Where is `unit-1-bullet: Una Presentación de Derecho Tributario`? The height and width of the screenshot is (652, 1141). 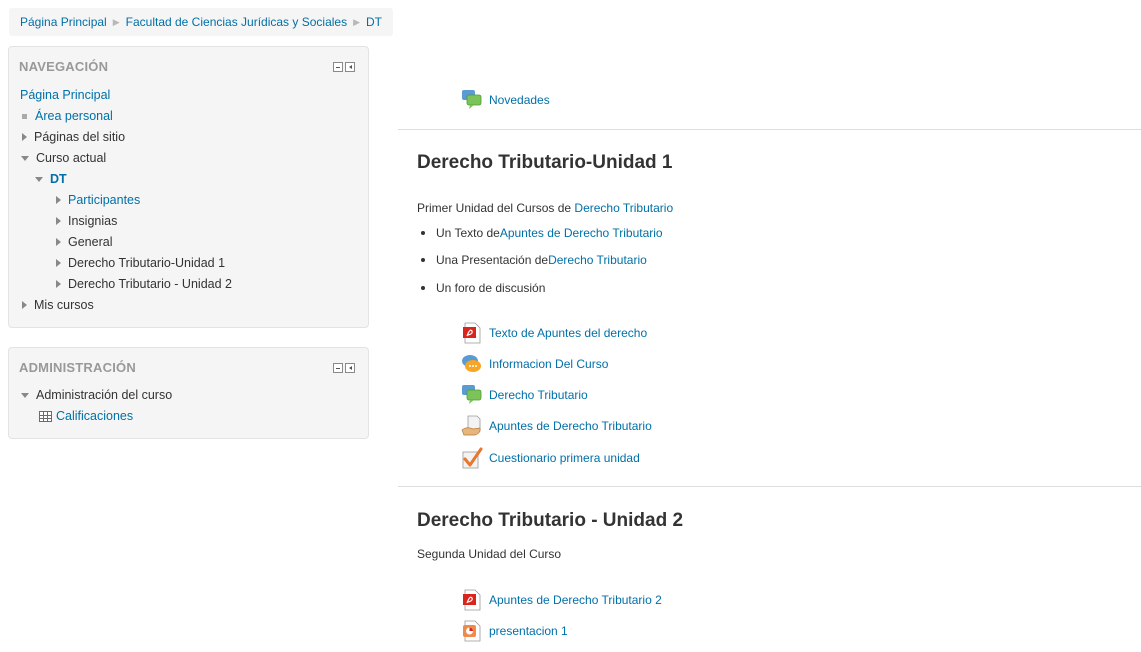 unit-1-bullet: Una Presentación de Derecho Tributario is located at coordinates (534, 260).